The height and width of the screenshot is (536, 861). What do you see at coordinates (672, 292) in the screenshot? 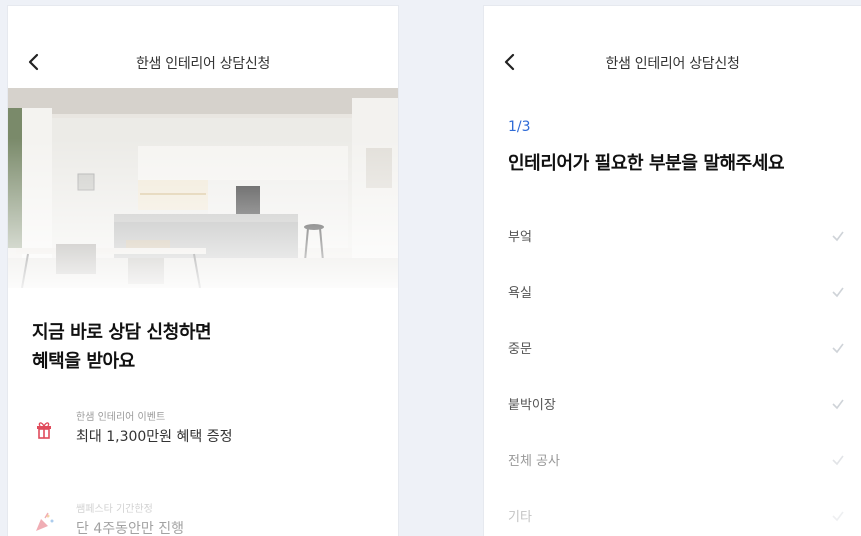
I see `option-bathroom: 욕실` at bounding box center [672, 292].